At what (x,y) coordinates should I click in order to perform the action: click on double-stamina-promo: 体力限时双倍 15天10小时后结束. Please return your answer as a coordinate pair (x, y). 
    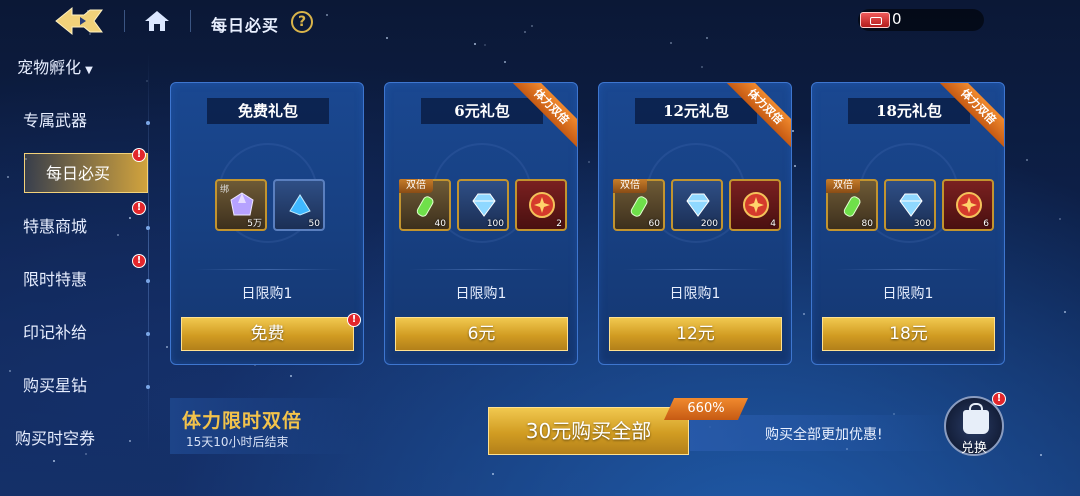
    Looking at the image, I should click on (265, 426).